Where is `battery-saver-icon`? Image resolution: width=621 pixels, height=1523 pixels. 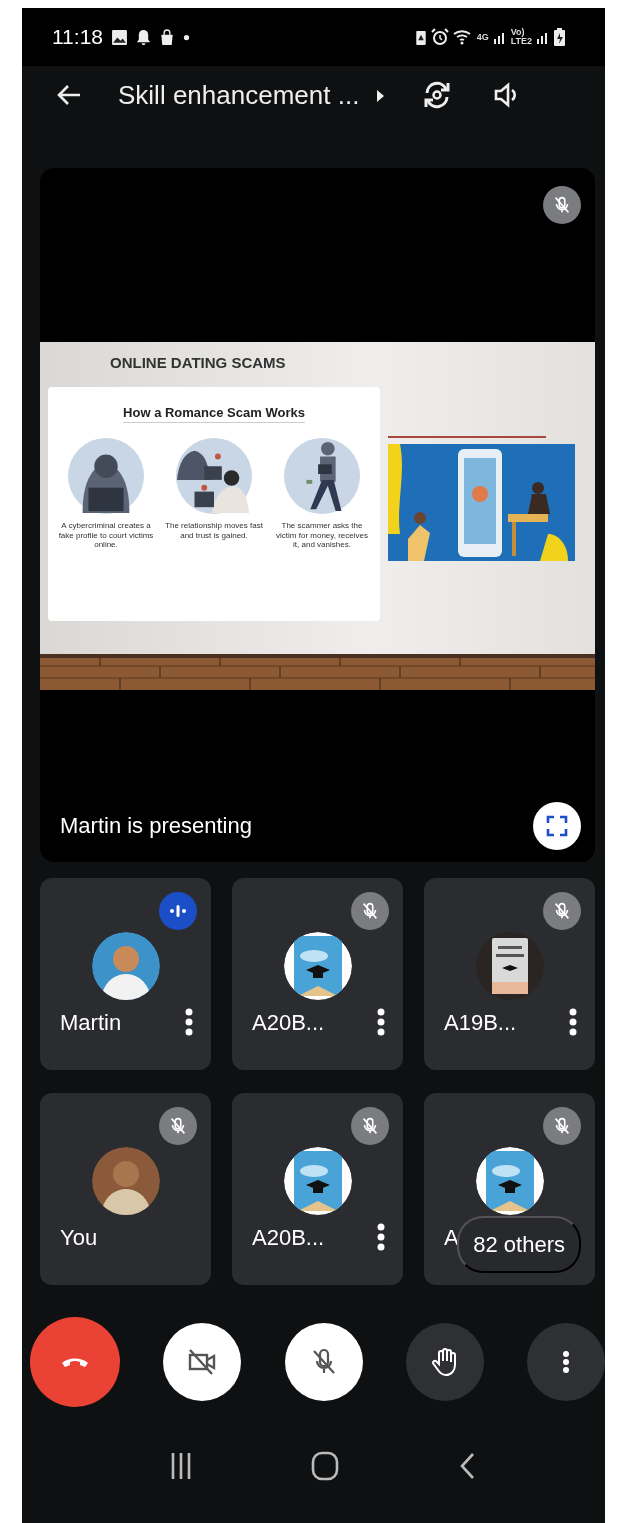
battery-saver-icon is located at coordinates (420, 37).